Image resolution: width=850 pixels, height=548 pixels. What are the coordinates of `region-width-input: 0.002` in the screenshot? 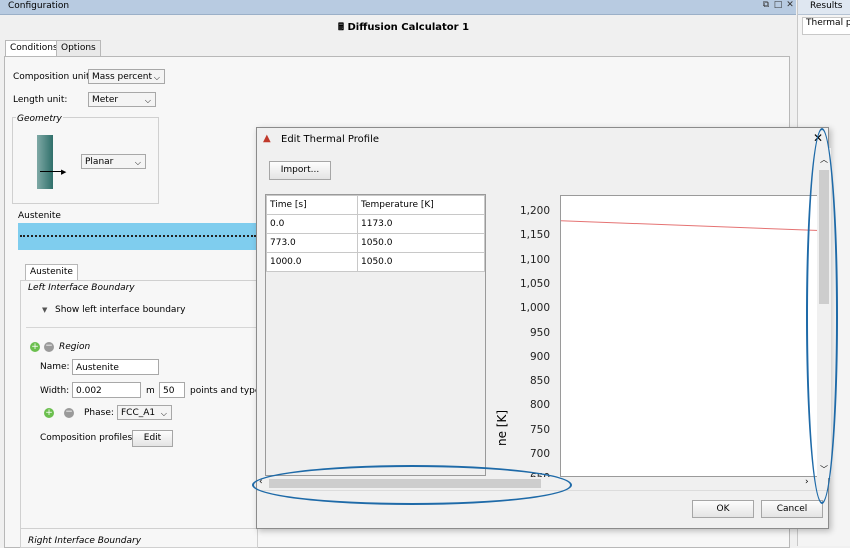 It's located at (106, 390).